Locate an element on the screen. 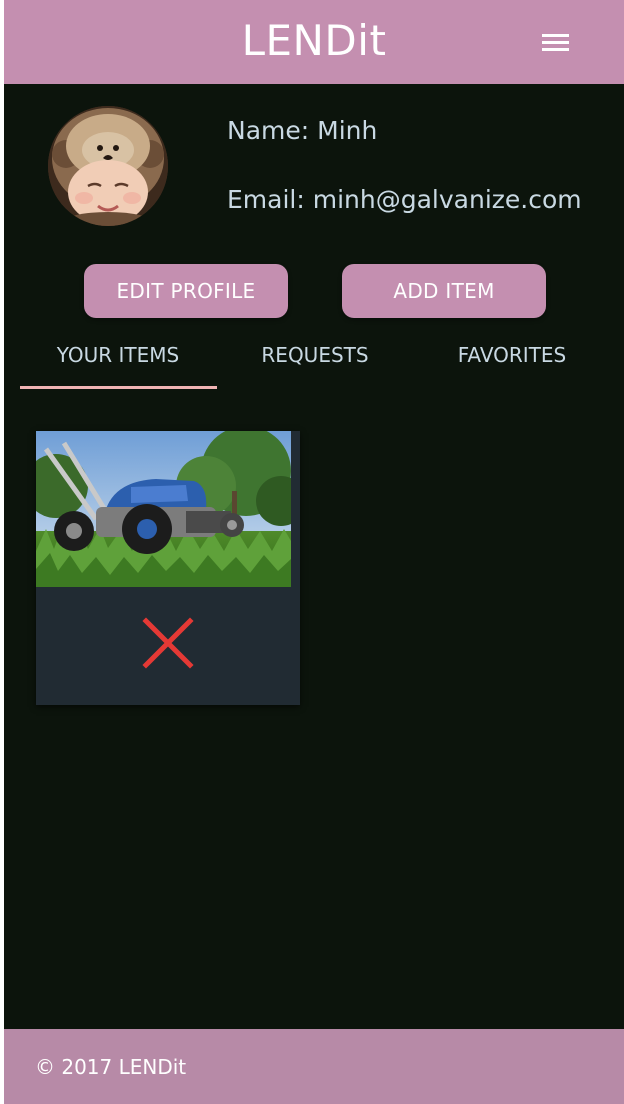  brand-logo: LENDit is located at coordinates (314, 40).